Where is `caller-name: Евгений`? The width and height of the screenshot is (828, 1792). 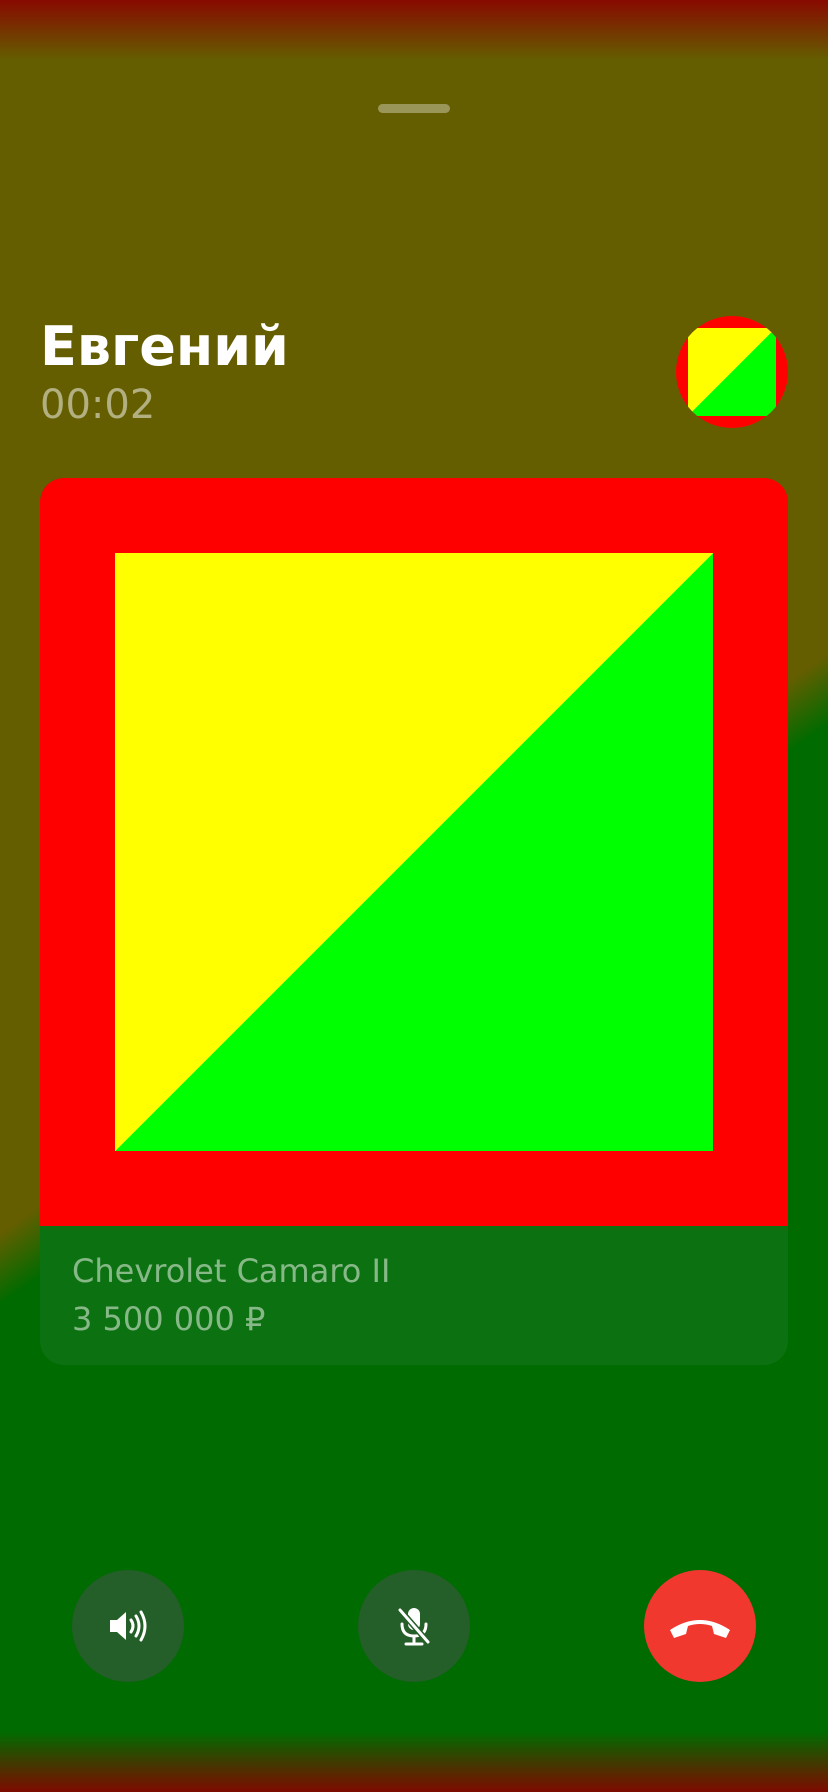 caller-name: Евгений is located at coordinates (164, 346).